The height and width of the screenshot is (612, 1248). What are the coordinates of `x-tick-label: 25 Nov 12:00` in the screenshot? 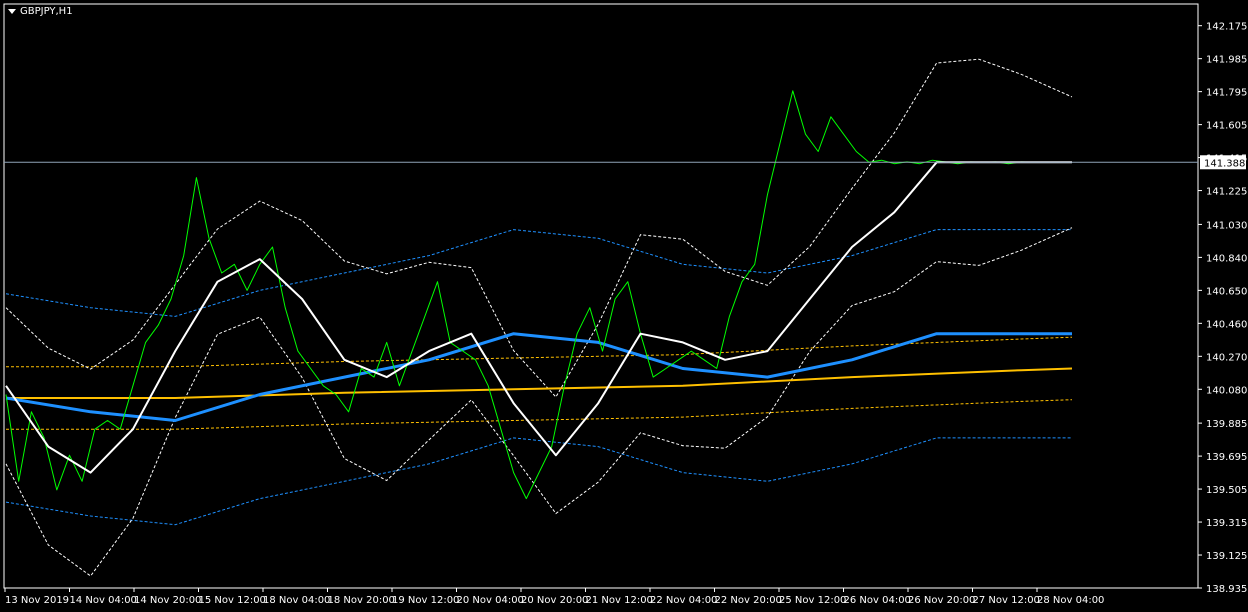 It's located at (812, 600).